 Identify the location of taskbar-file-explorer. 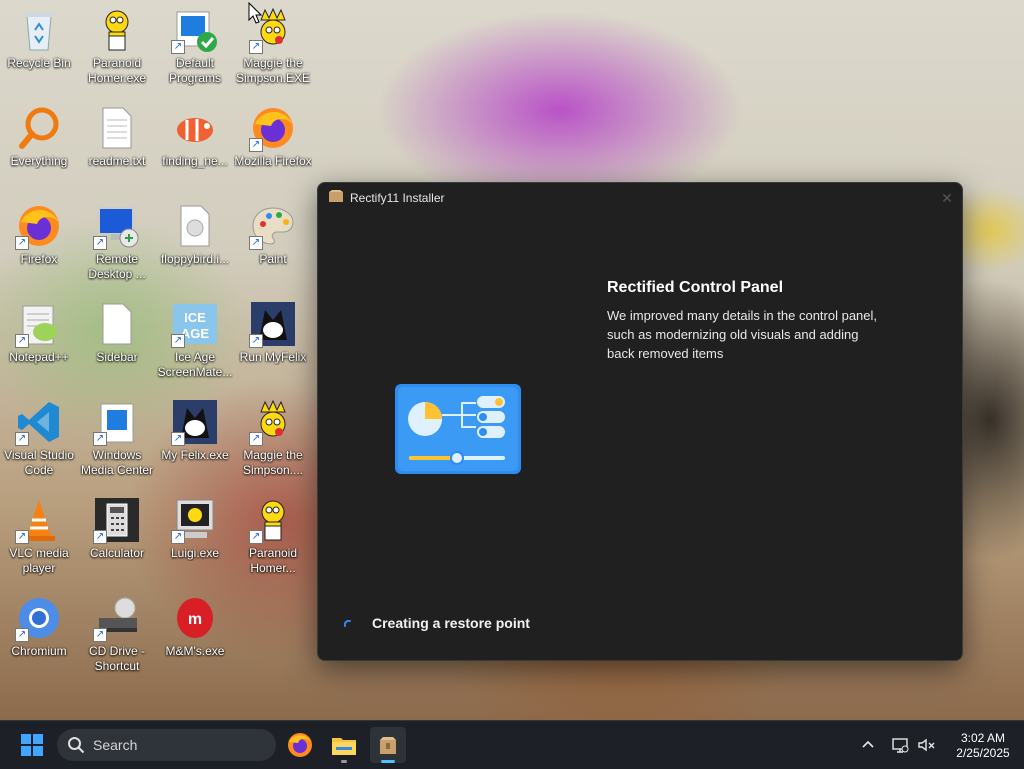
(344, 745).